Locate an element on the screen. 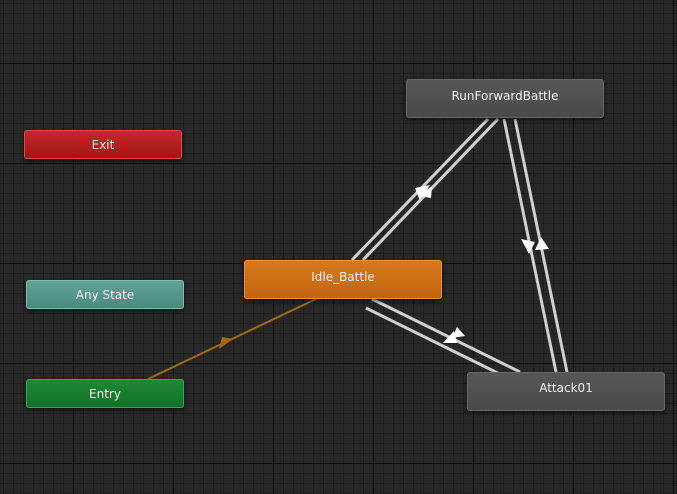 The image size is (677, 494). state-label: RunForwardBattle is located at coordinates (505, 96).